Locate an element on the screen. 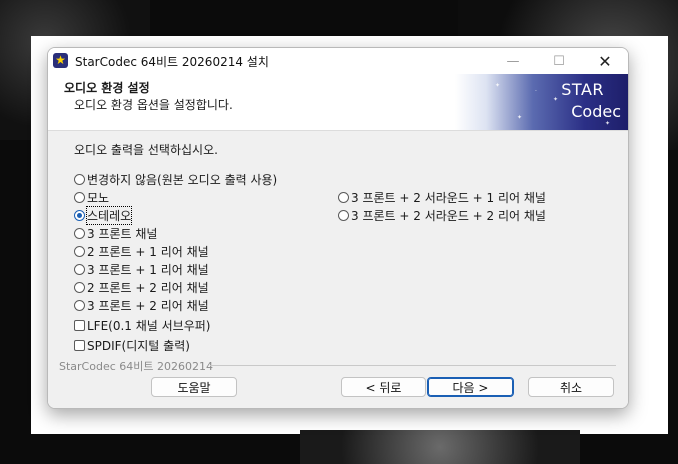 This screenshot has height=464, width=678. radio-option-3-front: 3 프론트 채널 is located at coordinates (115, 233).